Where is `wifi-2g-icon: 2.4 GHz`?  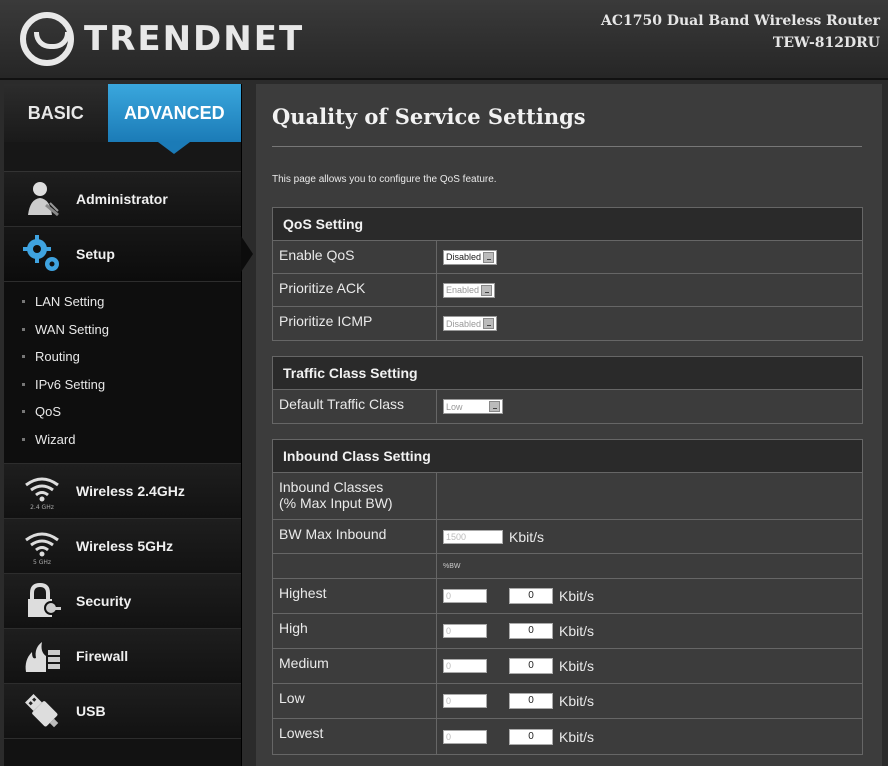 wifi-2g-icon: 2.4 GHz is located at coordinates (42, 491).